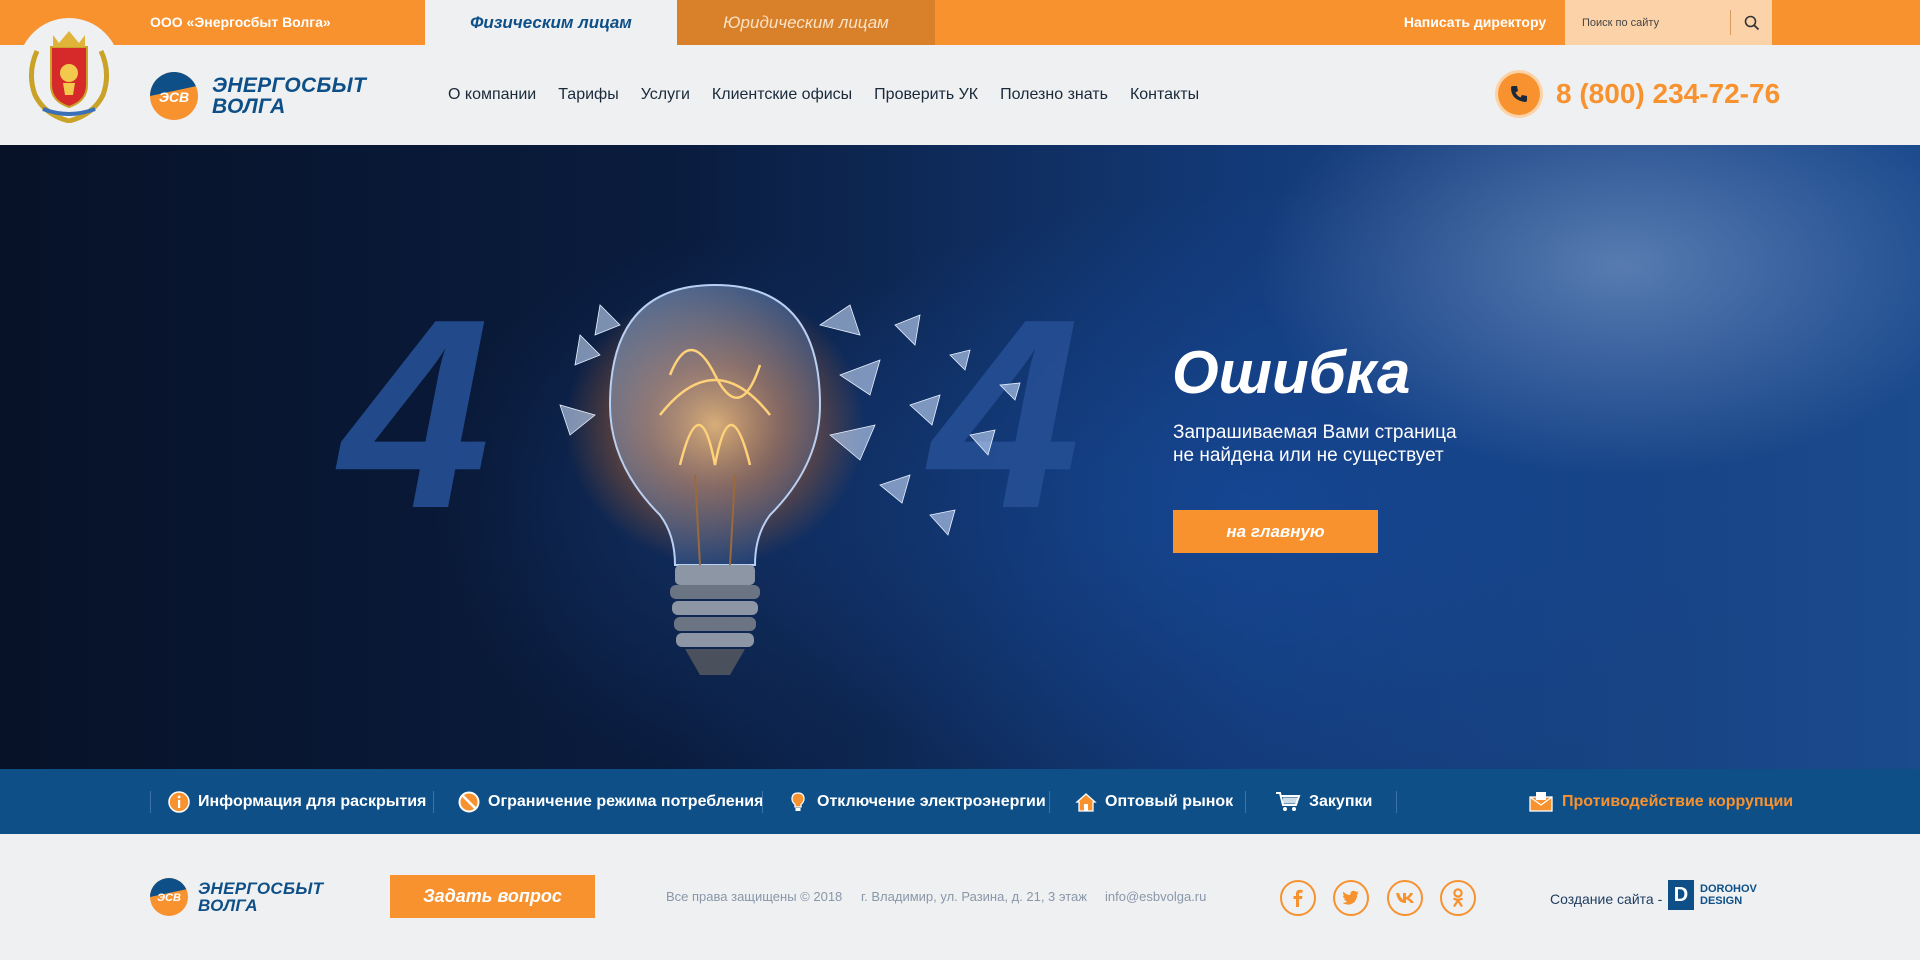  Describe the element at coordinates (1164, 95) in the screenshot. I see `nav-item-contacts: Контакты` at that location.